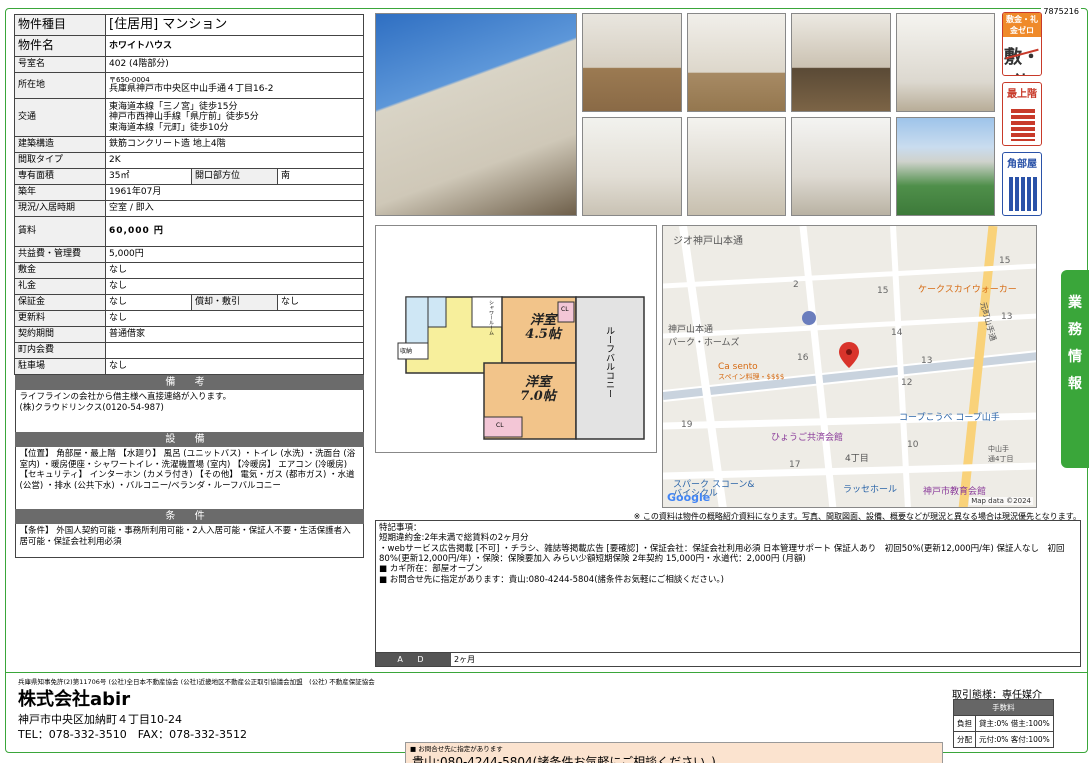  Describe the element at coordinates (406, 351) in the screenshot. I see `storage-label: 収納` at that location.